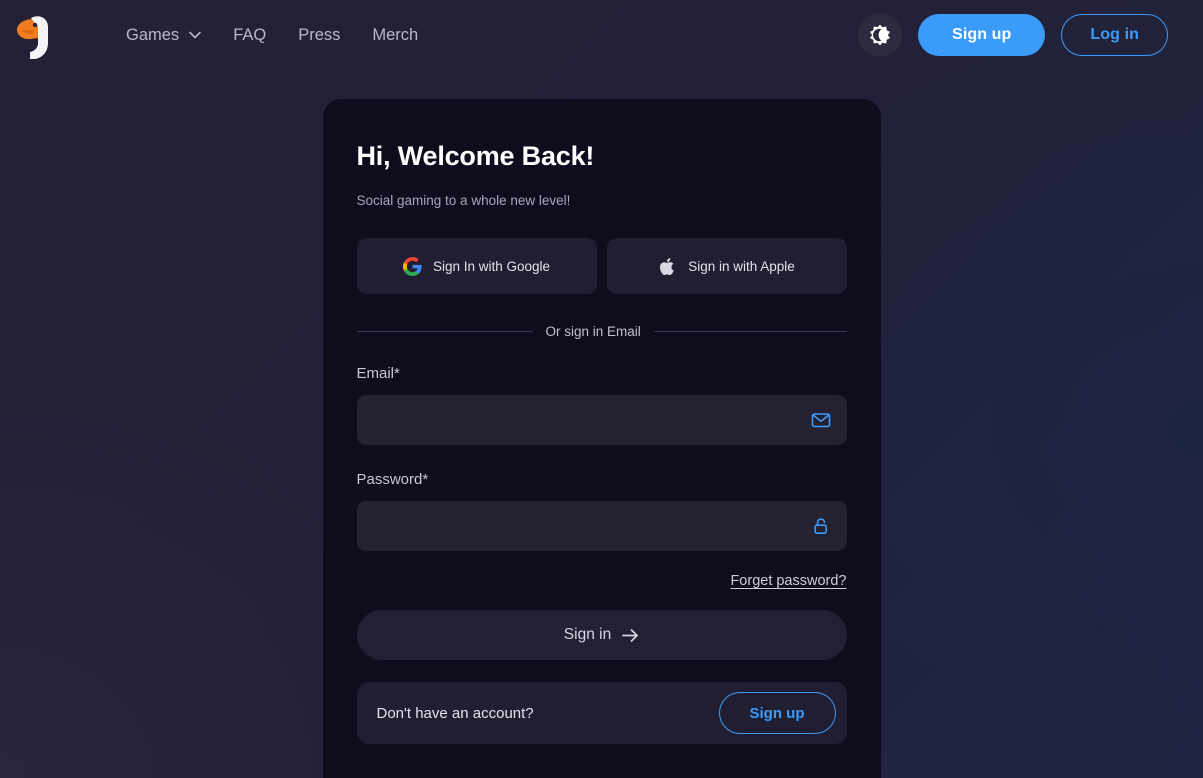  I want to click on google-icon, so click(412, 266).